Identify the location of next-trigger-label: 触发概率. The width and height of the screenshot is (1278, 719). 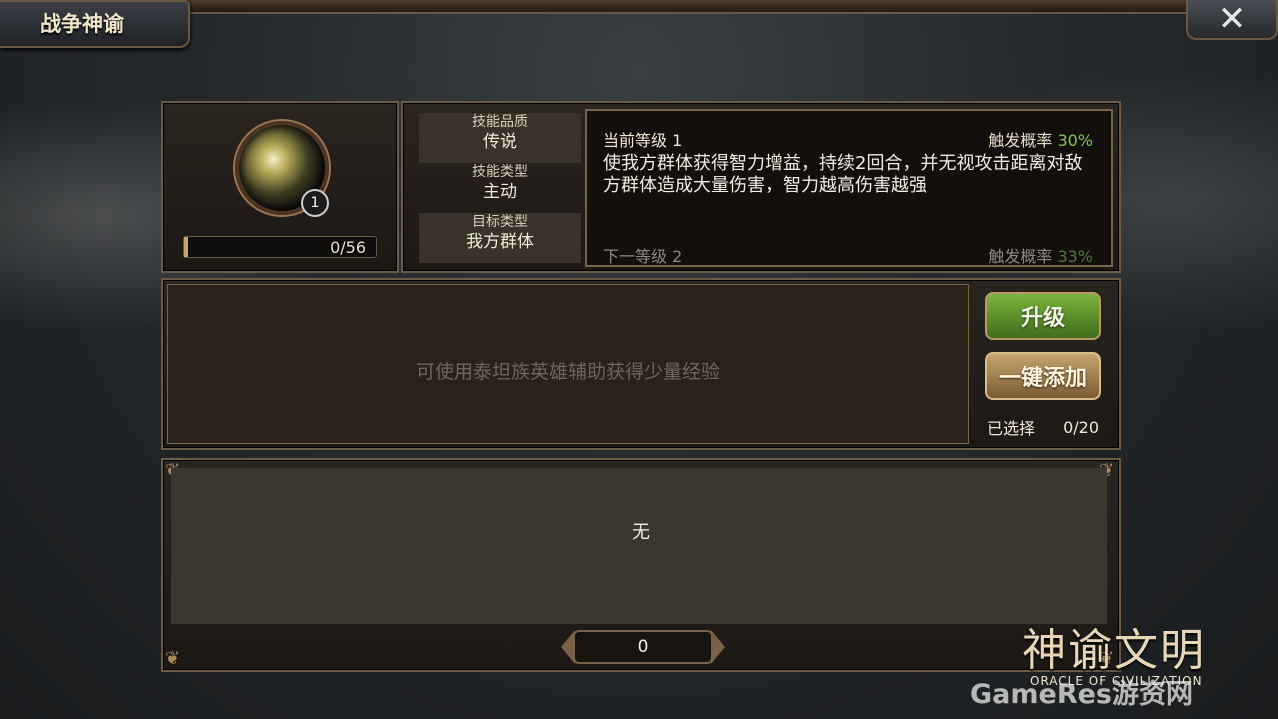
(1020, 256).